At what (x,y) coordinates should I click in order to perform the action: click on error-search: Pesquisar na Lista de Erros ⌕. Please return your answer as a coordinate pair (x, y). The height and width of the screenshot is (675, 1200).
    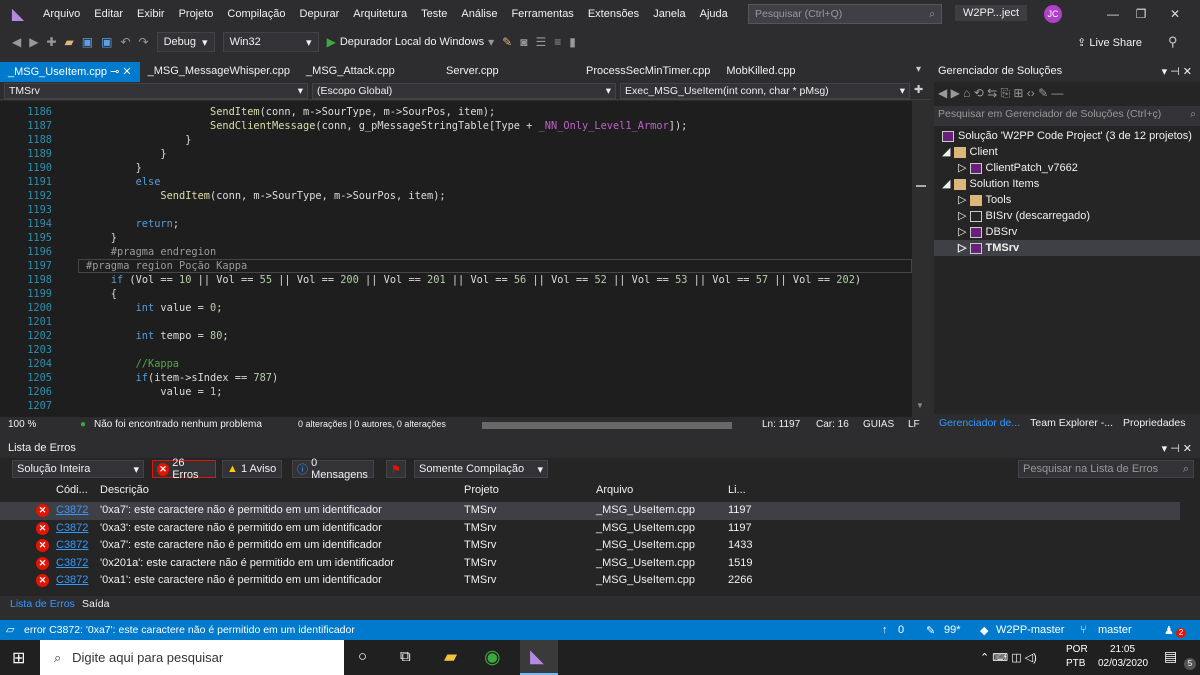
    Looking at the image, I should click on (1106, 469).